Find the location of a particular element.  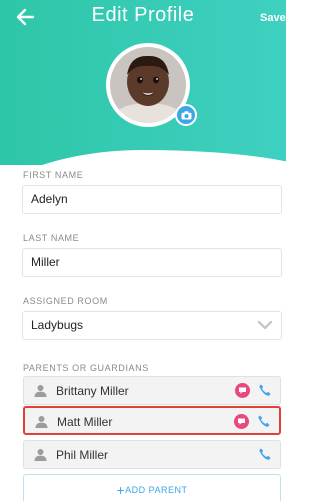

parent-name: Matt Miller is located at coordinates (85, 422).